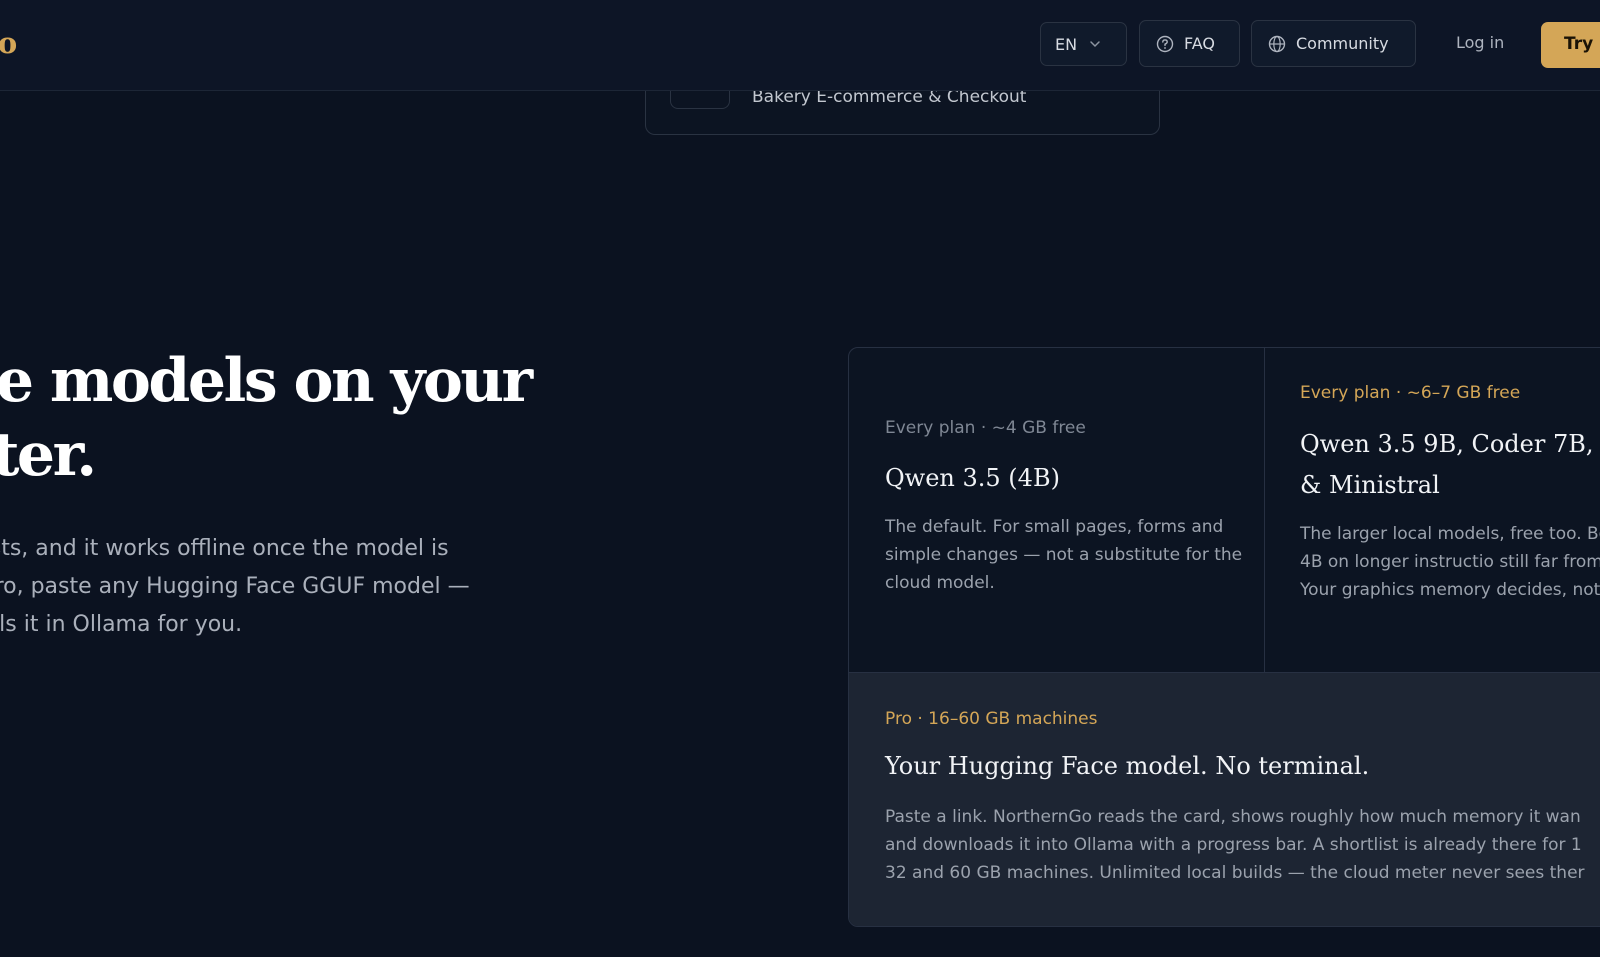  What do you see at coordinates (1450, 444) in the screenshot?
I see `model-card-title-line1: Qwen 3.5 9B, Coder 7B, Lla` at bounding box center [1450, 444].